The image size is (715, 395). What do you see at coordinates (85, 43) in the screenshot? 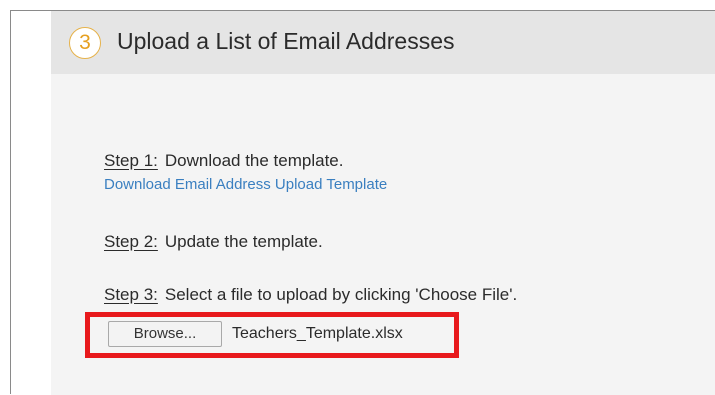
I see `step-number-badge: 3` at bounding box center [85, 43].